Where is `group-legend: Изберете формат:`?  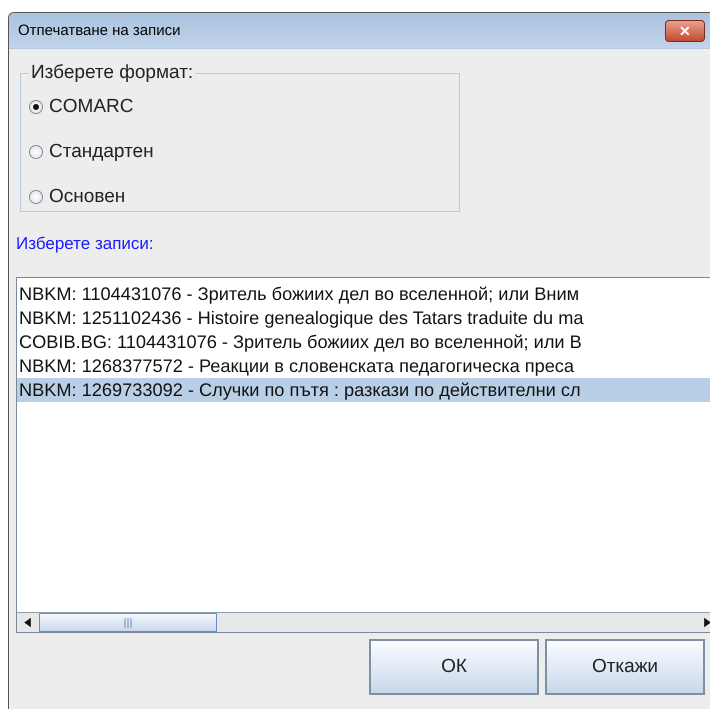 group-legend: Изберете формат: is located at coordinates (112, 73).